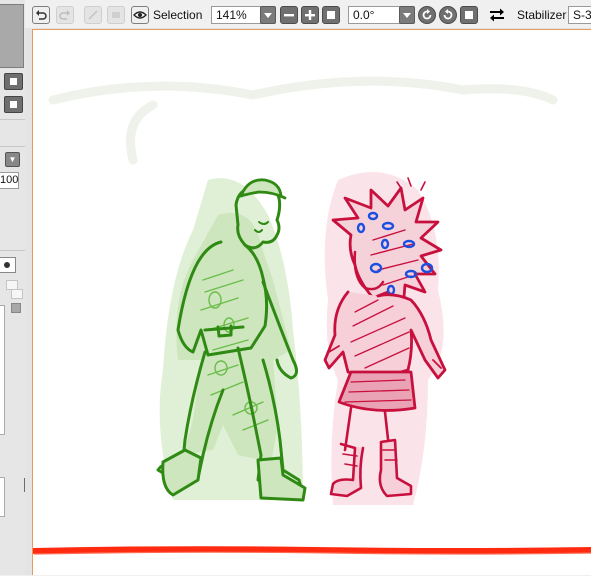 The height and width of the screenshot is (576, 591). Describe the element at coordinates (2, 370) in the screenshot. I see `layer-list-scroll` at that location.